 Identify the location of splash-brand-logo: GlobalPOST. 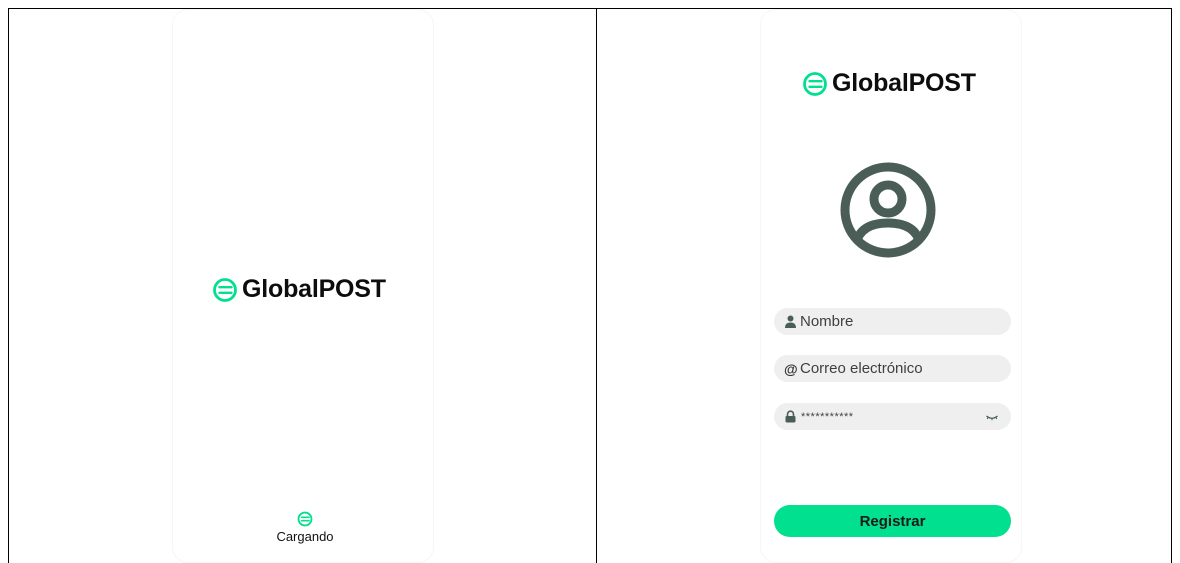
(299, 289).